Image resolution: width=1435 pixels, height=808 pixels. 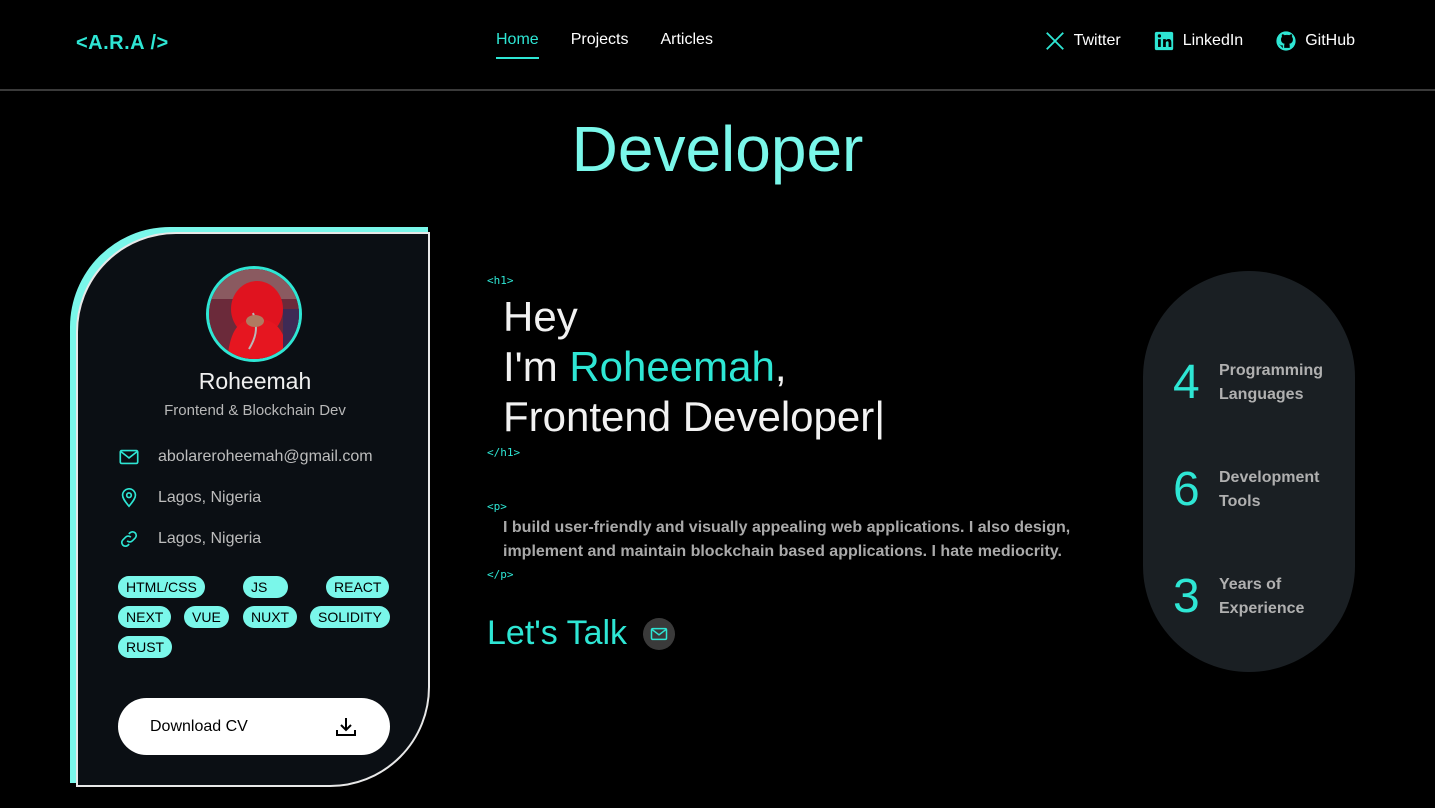 What do you see at coordinates (145, 647) in the screenshot?
I see `skill-tag: RUST` at bounding box center [145, 647].